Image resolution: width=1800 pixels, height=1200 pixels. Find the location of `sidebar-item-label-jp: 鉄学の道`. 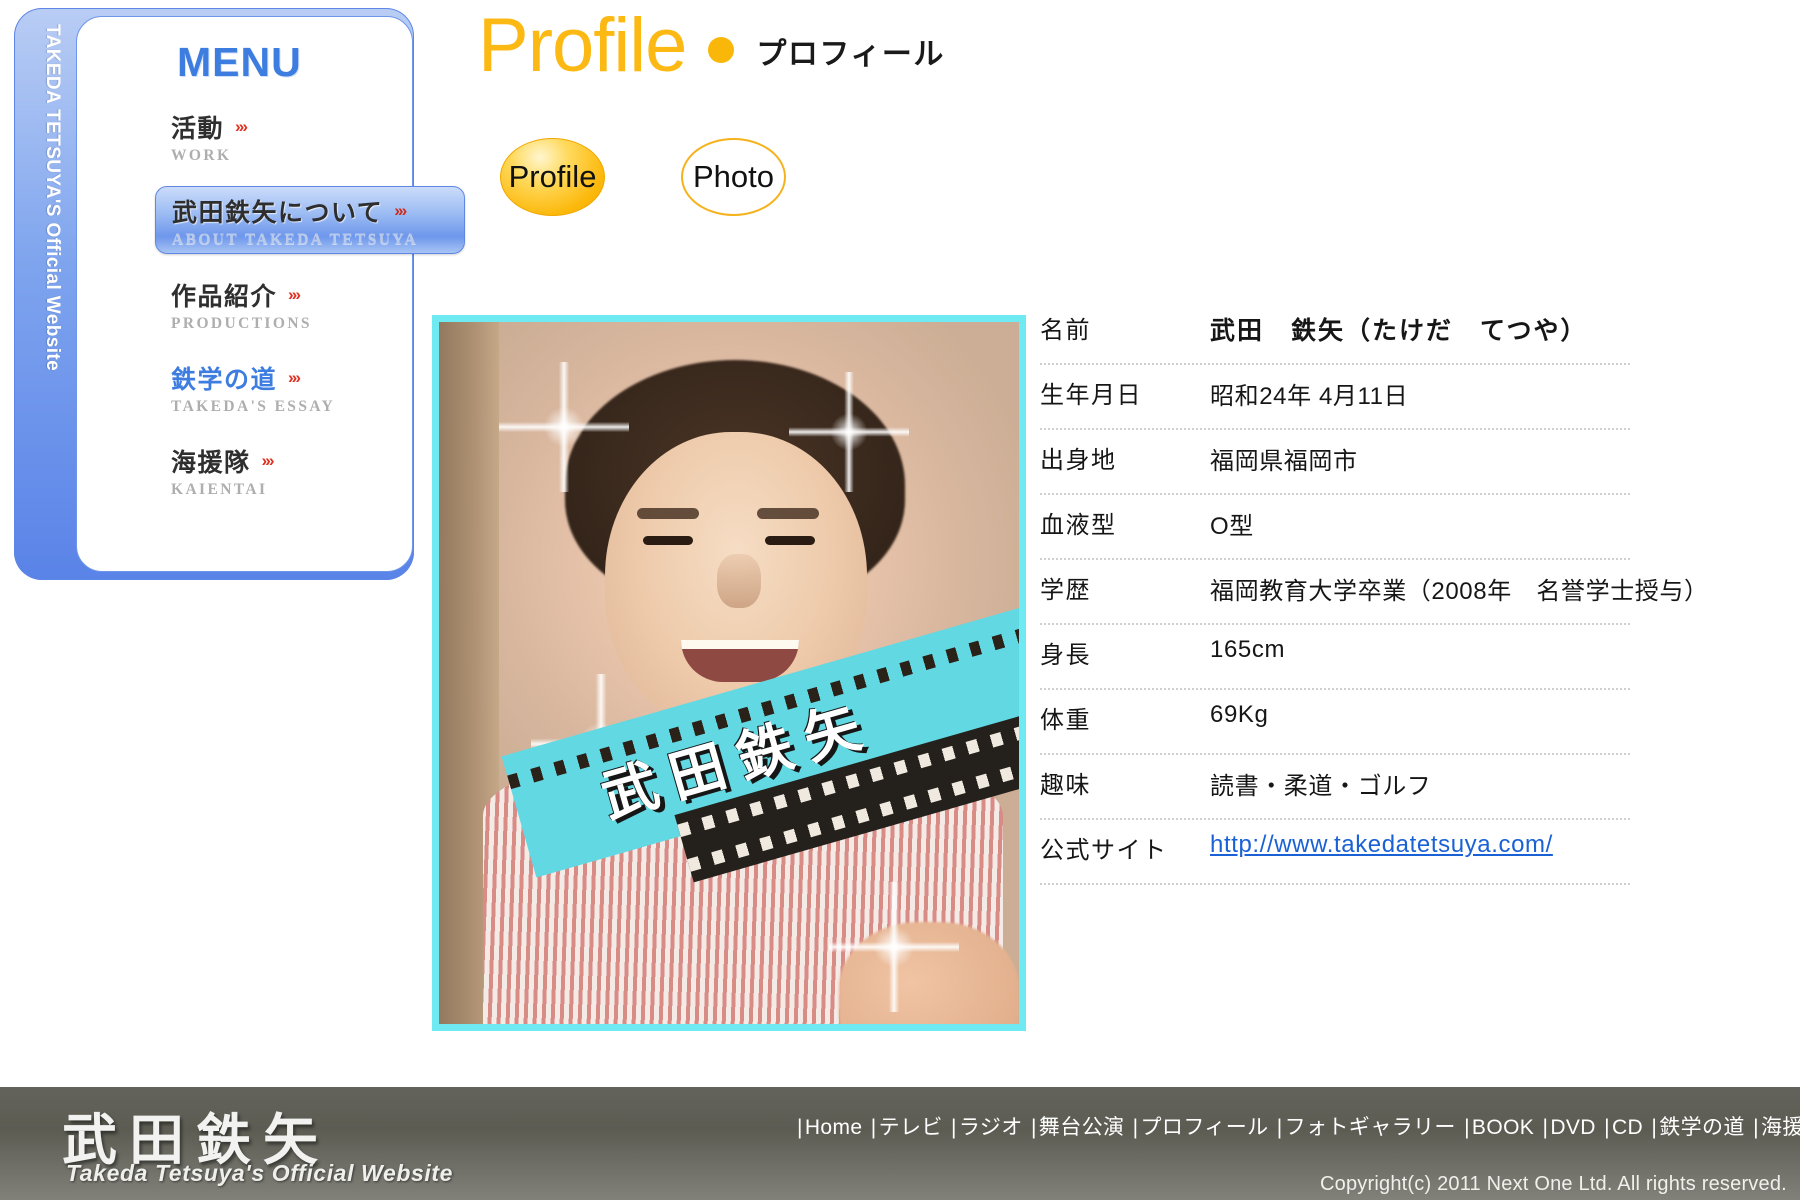

sidebar-item-label-jp: 鉄学の道 is located at coordinates (224, 380).